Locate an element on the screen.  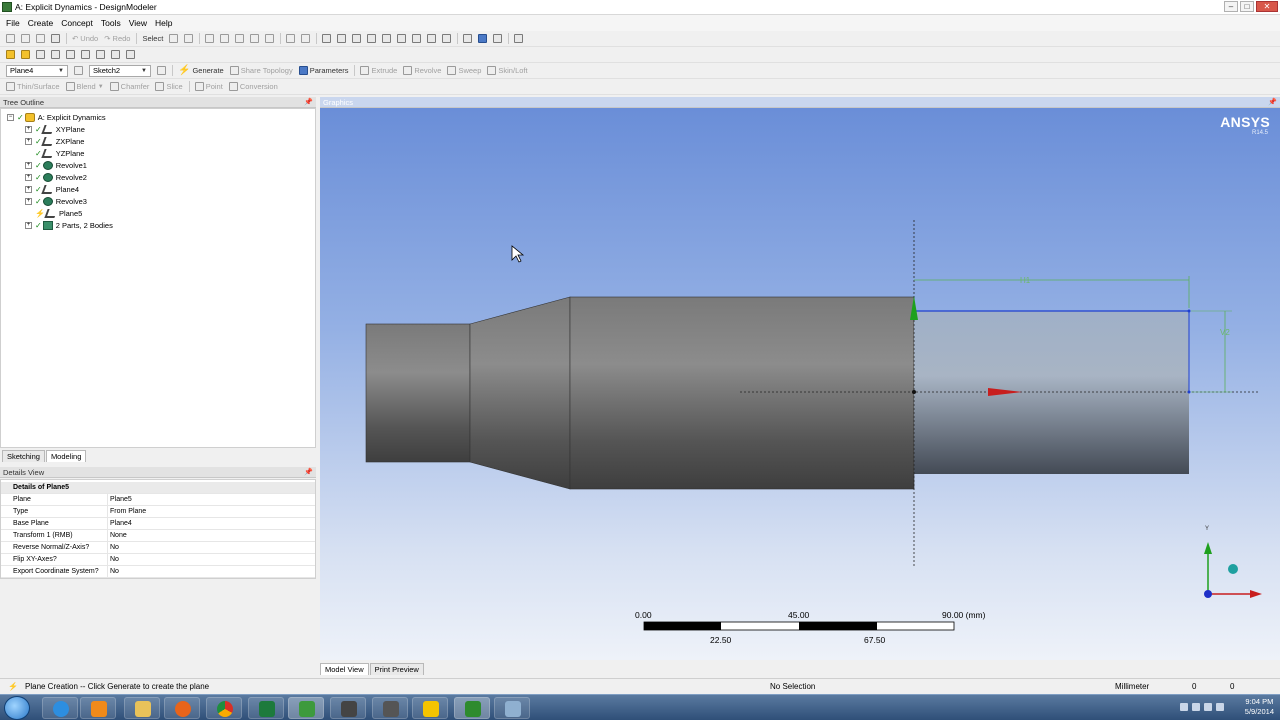
details-value: None is located at coordinates (117, 535).